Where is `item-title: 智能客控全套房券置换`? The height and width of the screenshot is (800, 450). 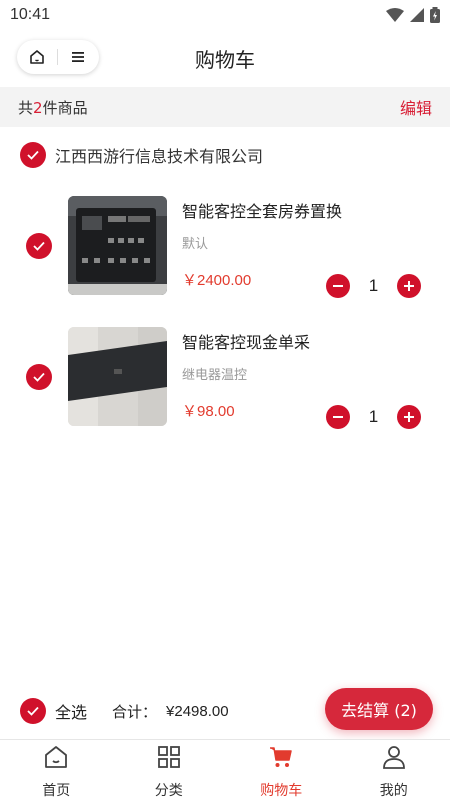
item-title: 智能客控全套房券置换 is located at coordinates (262, 210).